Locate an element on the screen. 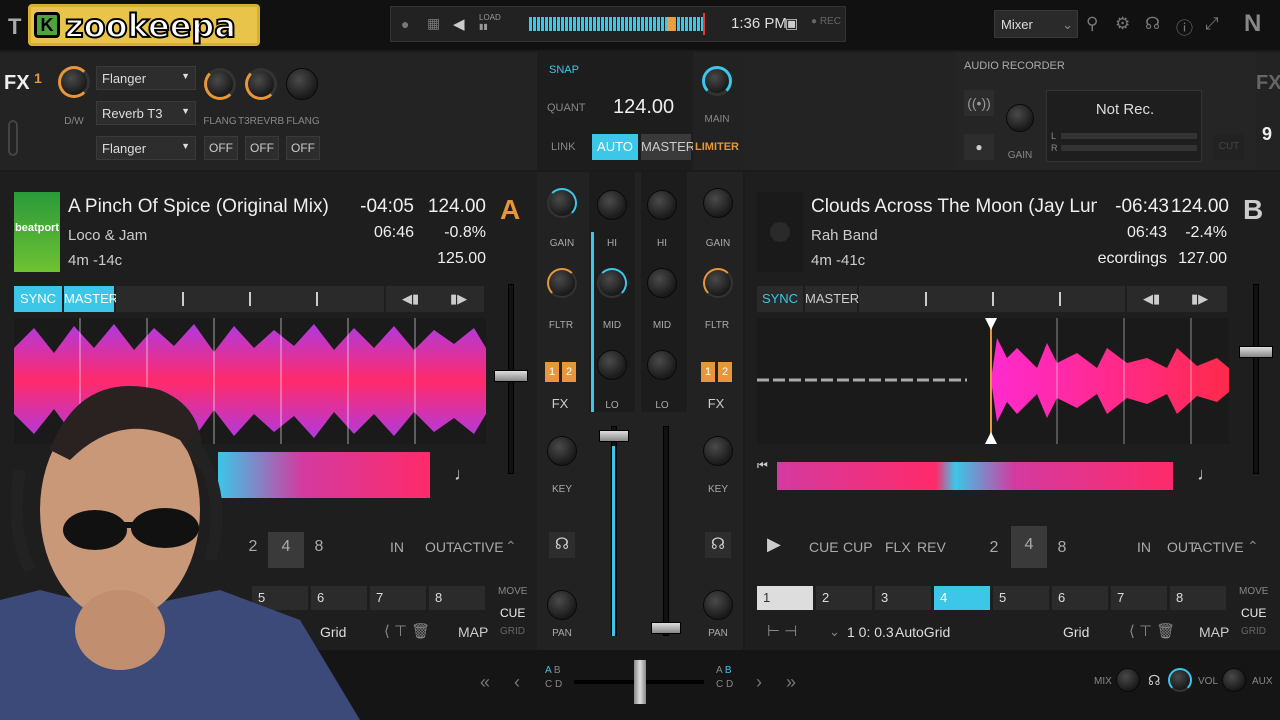 Image resolution: width=1280 pixels, height=720 pixels. deck-a-keylock-icon: ♩ is located at coordinates (463, 474).